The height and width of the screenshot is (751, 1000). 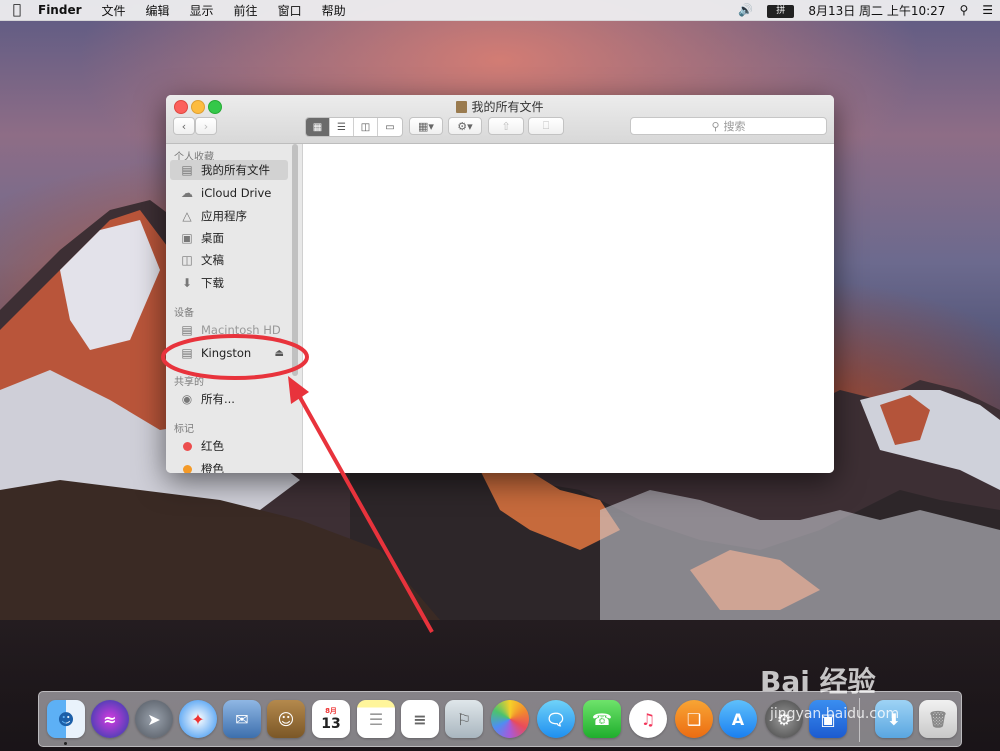 I want to click on spotlight-search-icon: ⚲, so click(x=963, y=10).